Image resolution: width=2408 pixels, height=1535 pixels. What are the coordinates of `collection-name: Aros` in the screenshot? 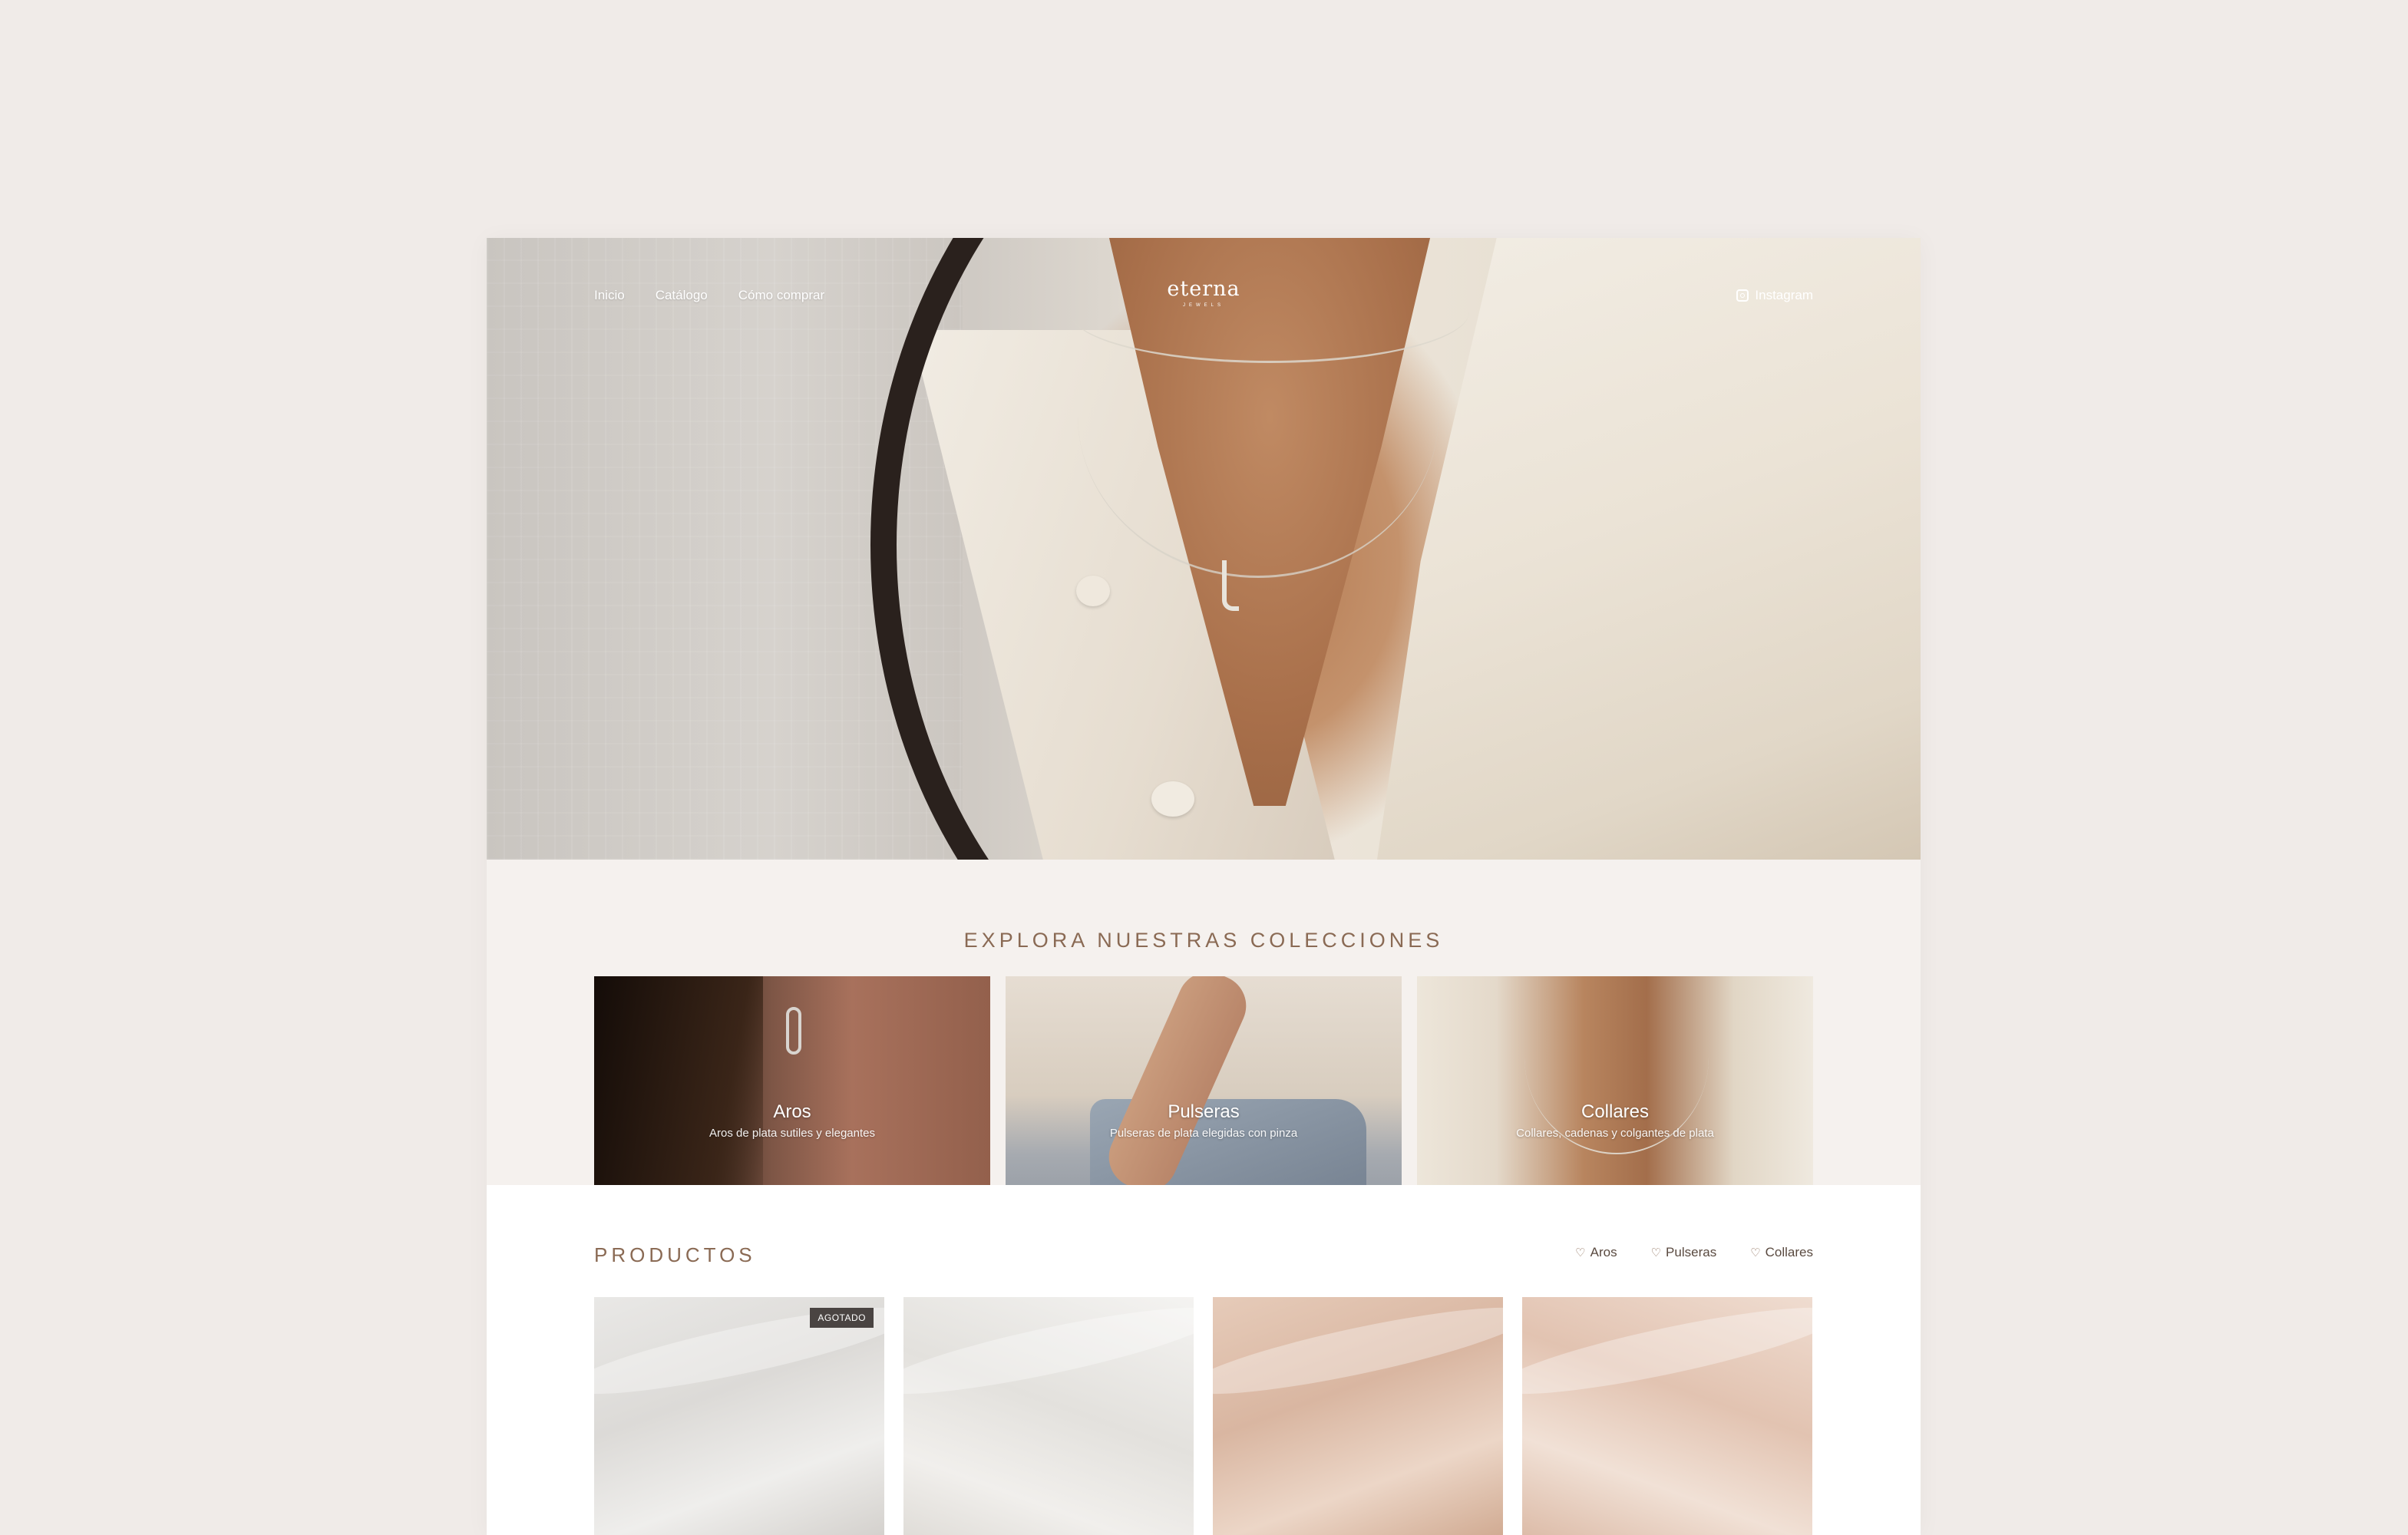 It's located at (792, 1111).